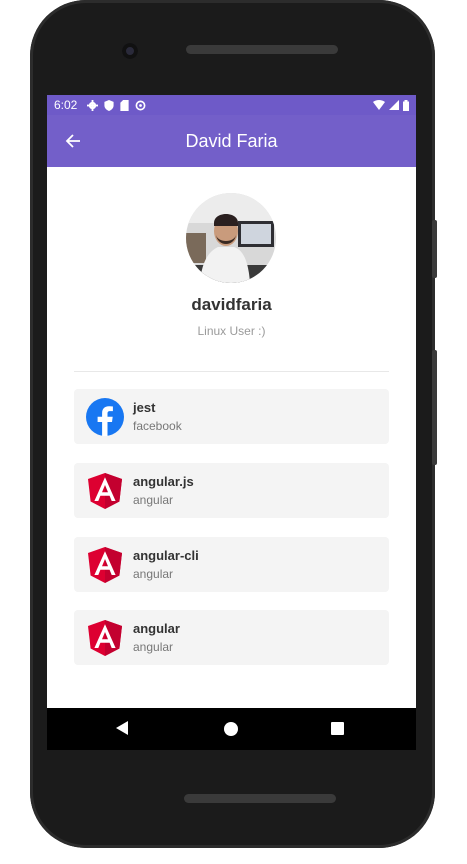 Image resolution: width=467 pixels, height=864 pixels. Describe the element at coordinates (166, 555) in the screenshot. I see `repo-name: angular-cli` at that location.